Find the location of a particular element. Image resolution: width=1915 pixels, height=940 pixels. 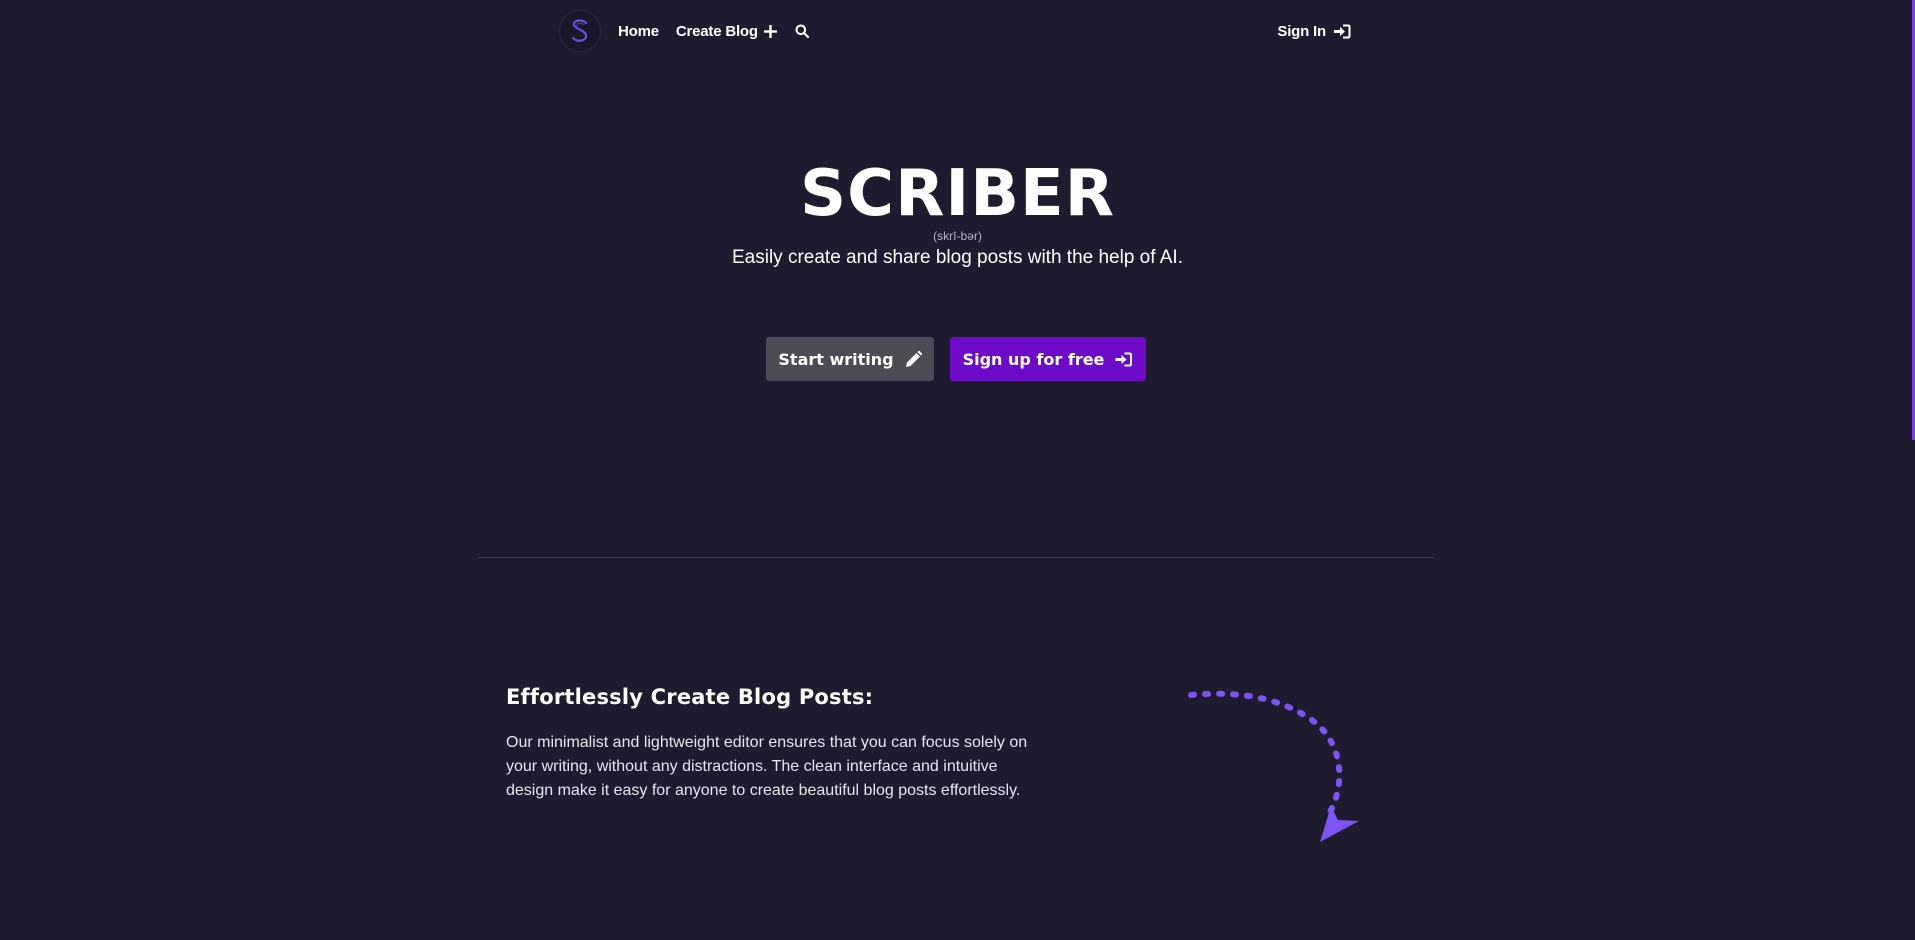

nav-home-link: Home is located at coordinates (638, 31).